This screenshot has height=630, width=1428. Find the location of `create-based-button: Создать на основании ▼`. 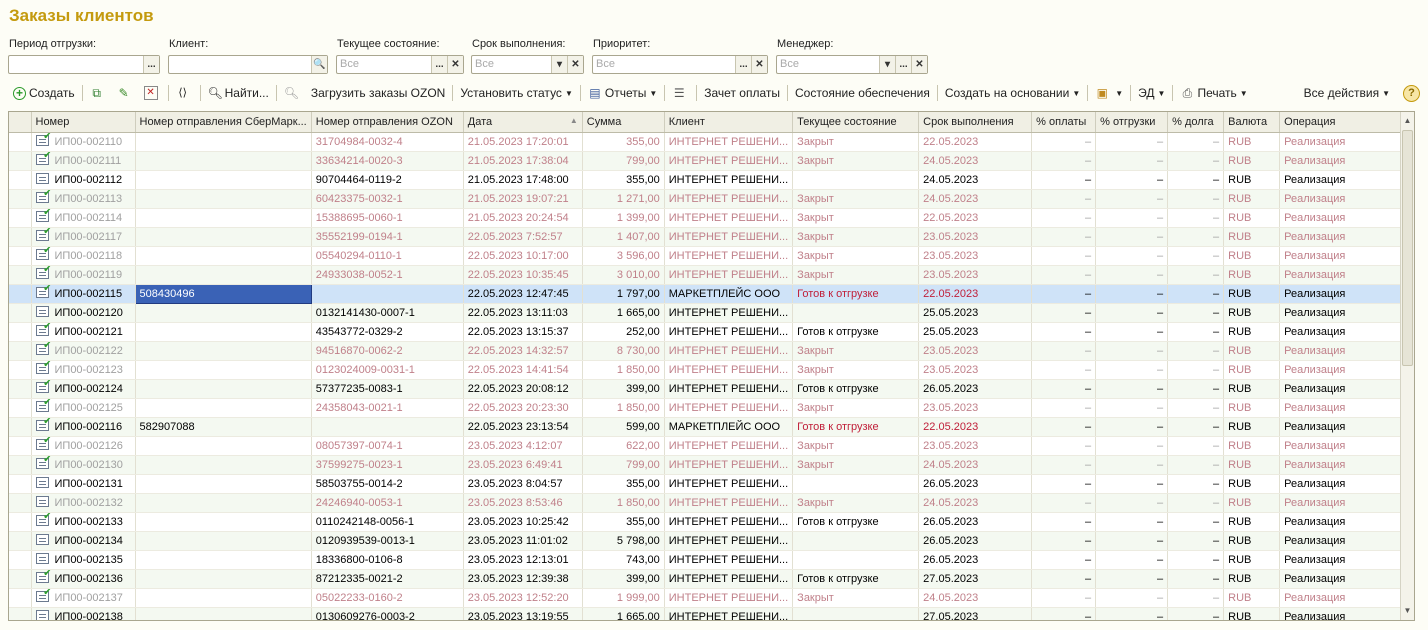

create-based-button: Создать на основании ▼ is located at coordinates (1012, 93).